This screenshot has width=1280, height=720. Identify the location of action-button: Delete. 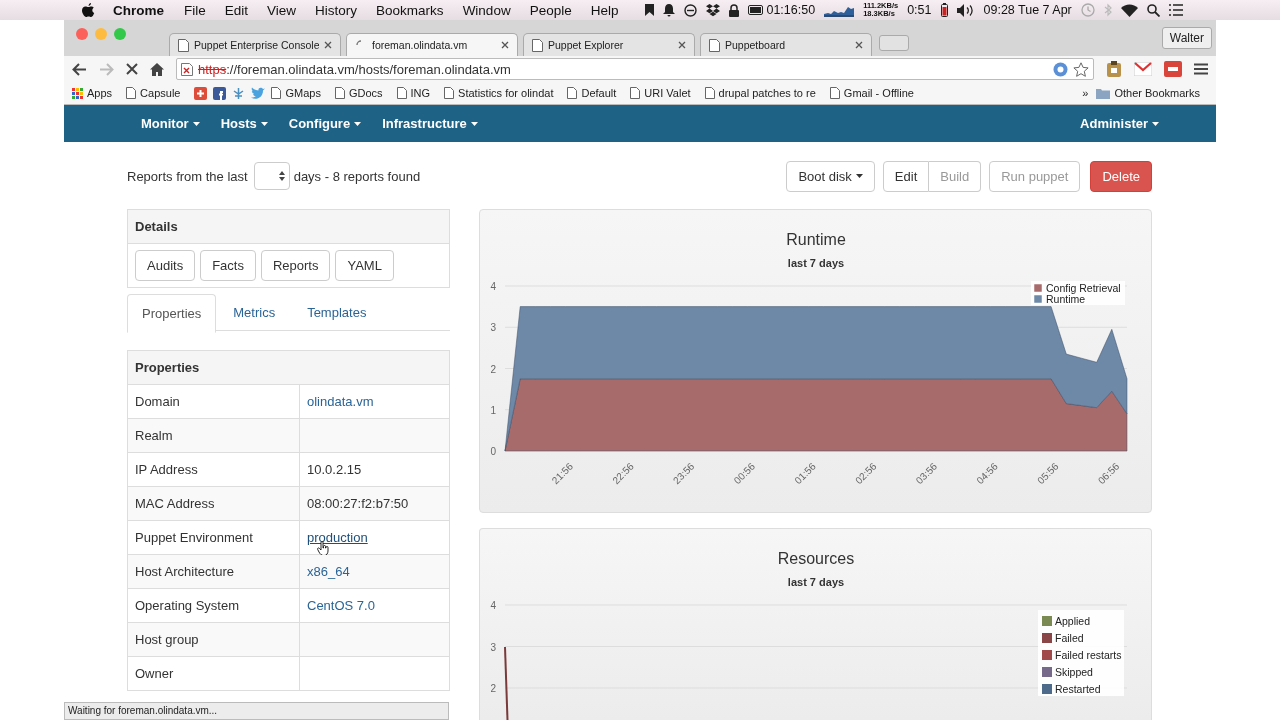
(1121, 176).